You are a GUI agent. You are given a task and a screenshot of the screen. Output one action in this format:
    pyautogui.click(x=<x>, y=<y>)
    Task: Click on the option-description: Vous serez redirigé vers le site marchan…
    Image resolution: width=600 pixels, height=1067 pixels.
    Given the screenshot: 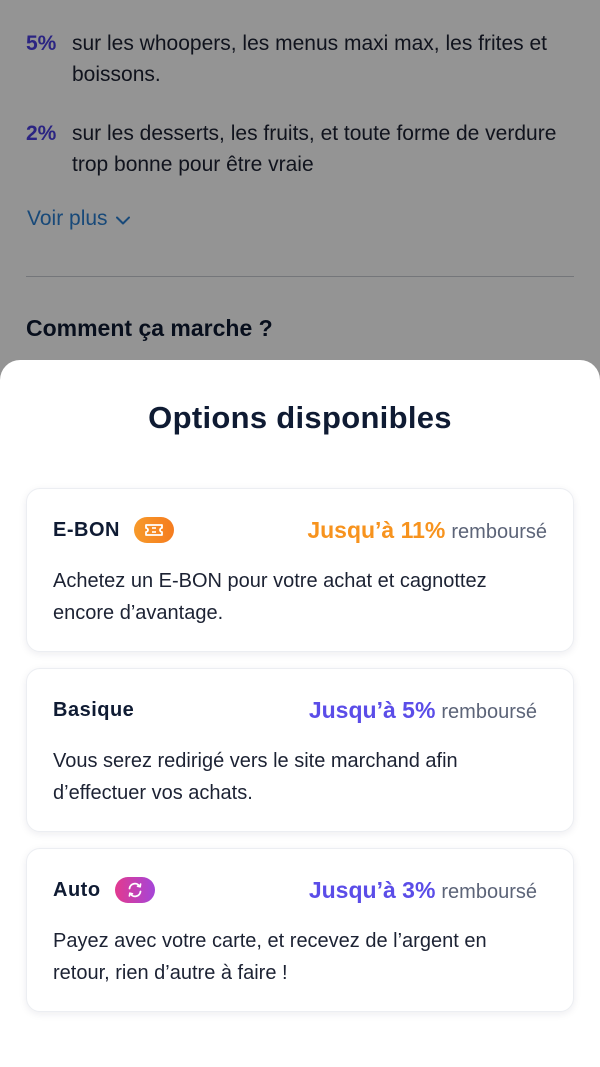 What is the action you would take?
    pyautogui.click(x=255, y=777)
    